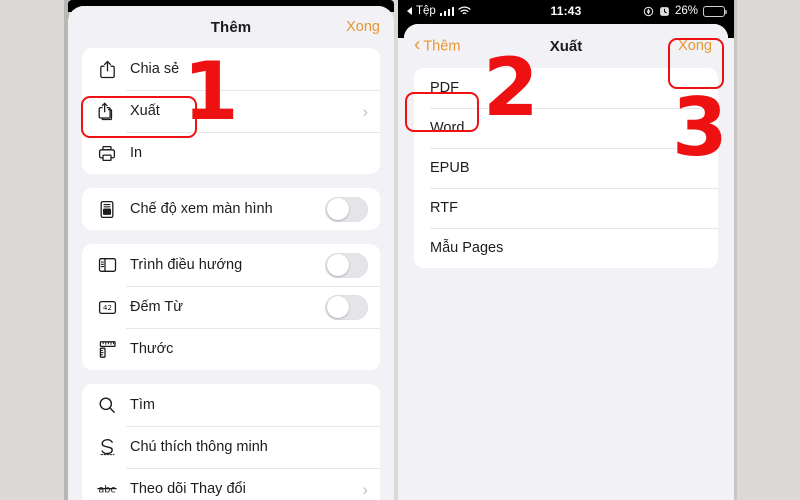  I want to click on svg-text: abc, so click(106, 490).